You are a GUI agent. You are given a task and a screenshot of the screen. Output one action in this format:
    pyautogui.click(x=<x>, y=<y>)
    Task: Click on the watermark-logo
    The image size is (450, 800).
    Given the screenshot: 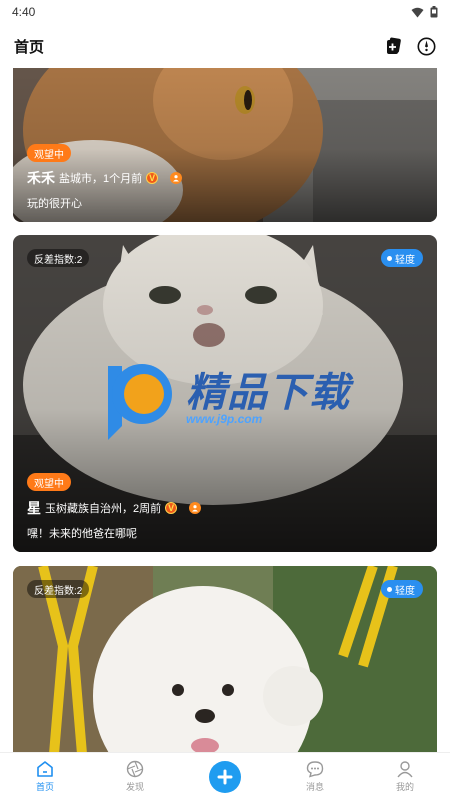 What is the action you would take?
    pyautogui.click(x=140, y=402)
    